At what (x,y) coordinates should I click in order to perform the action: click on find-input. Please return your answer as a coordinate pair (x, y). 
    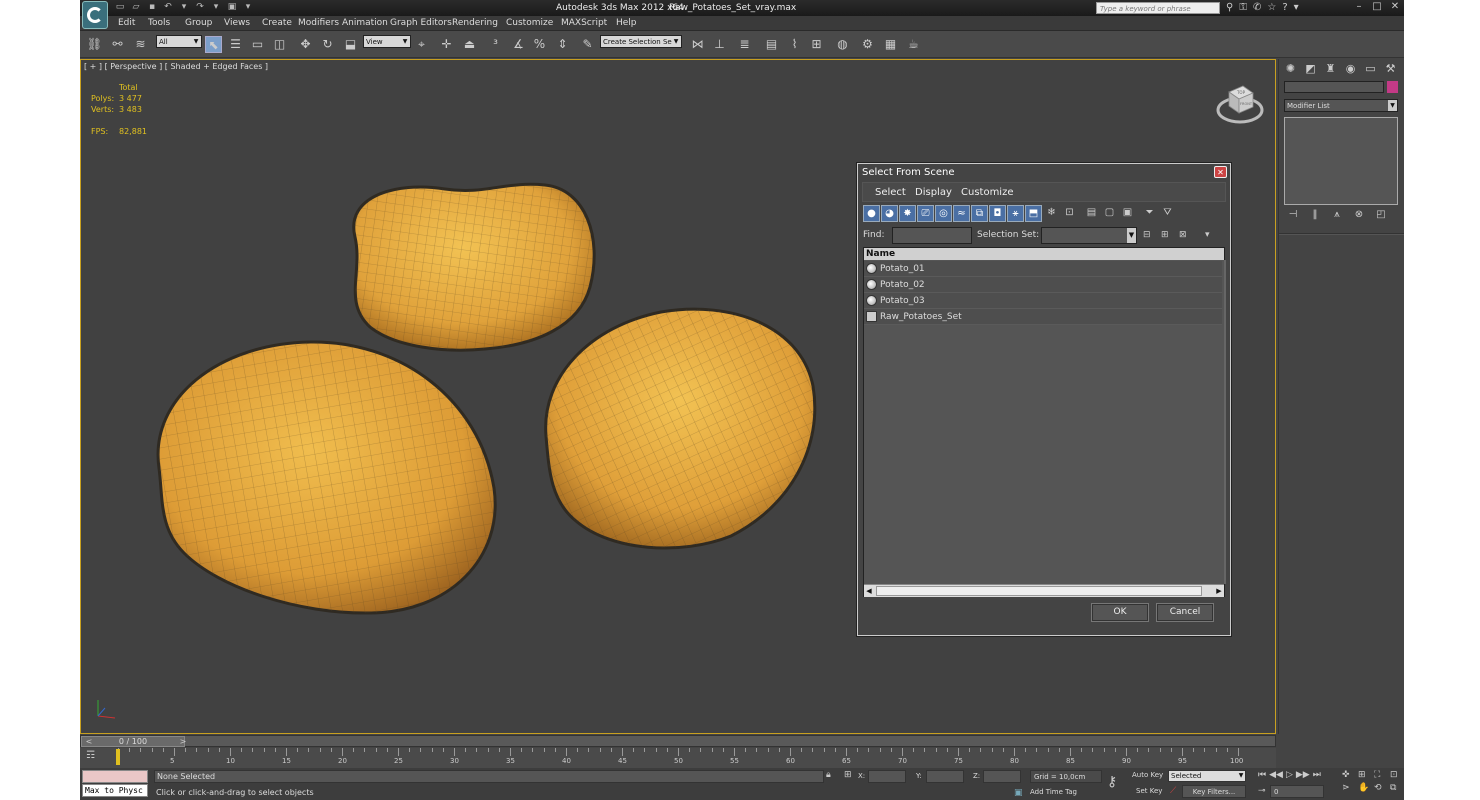
    Looking at the image, I should click on (932, 235).